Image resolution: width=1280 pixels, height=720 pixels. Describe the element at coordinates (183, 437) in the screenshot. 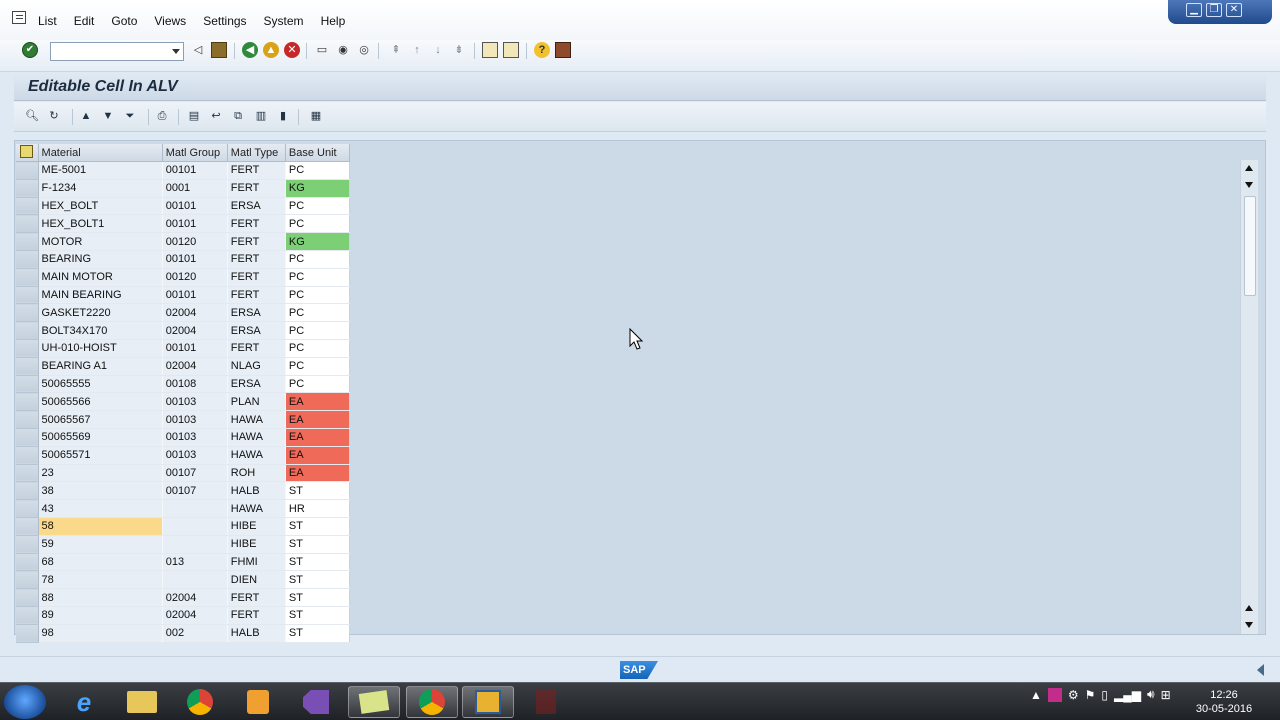

I see `table-row: 50065569 00103 HAWA EA` at that location.